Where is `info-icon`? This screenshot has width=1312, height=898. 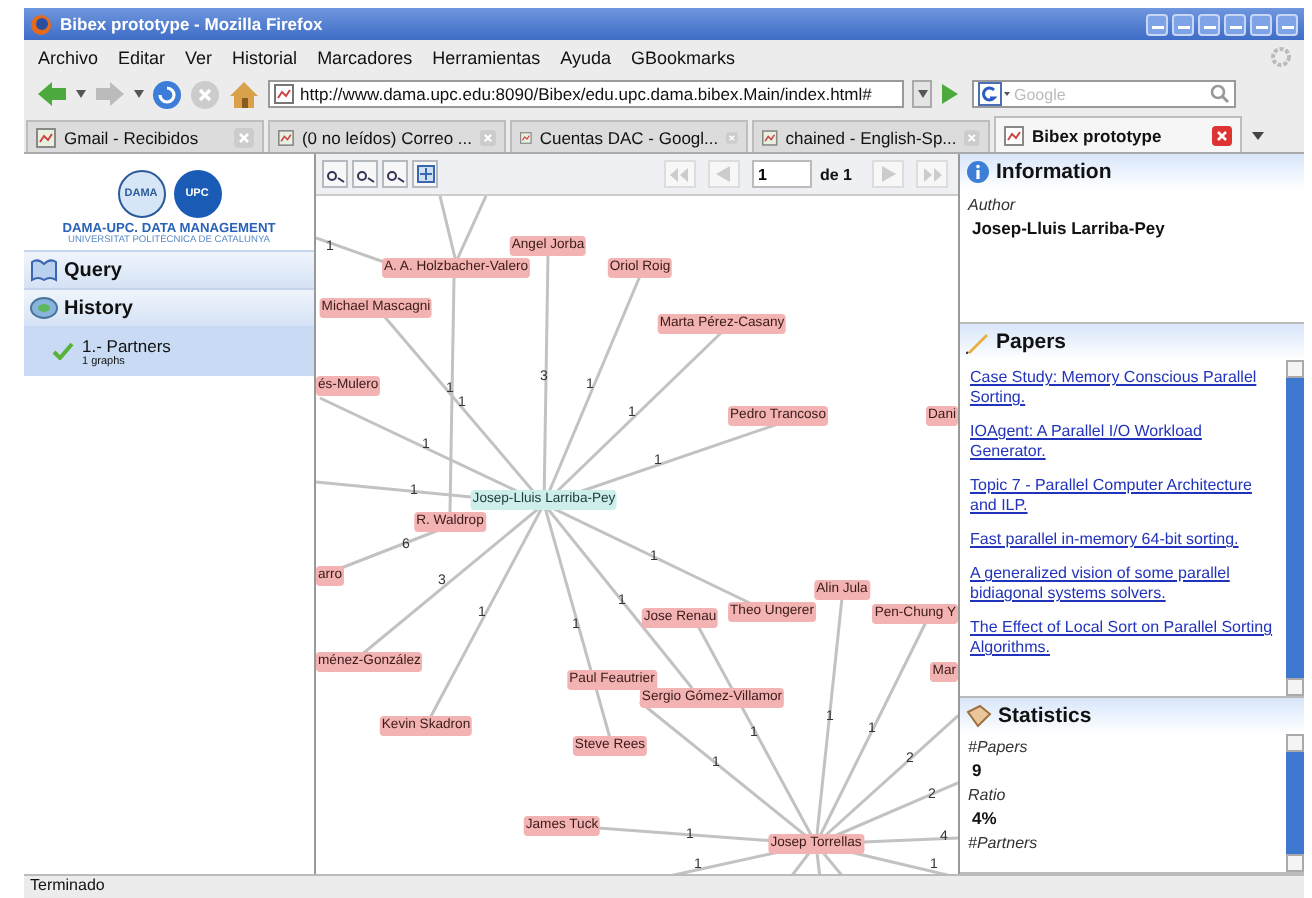 info-icon is located at coordinates (978, 172).